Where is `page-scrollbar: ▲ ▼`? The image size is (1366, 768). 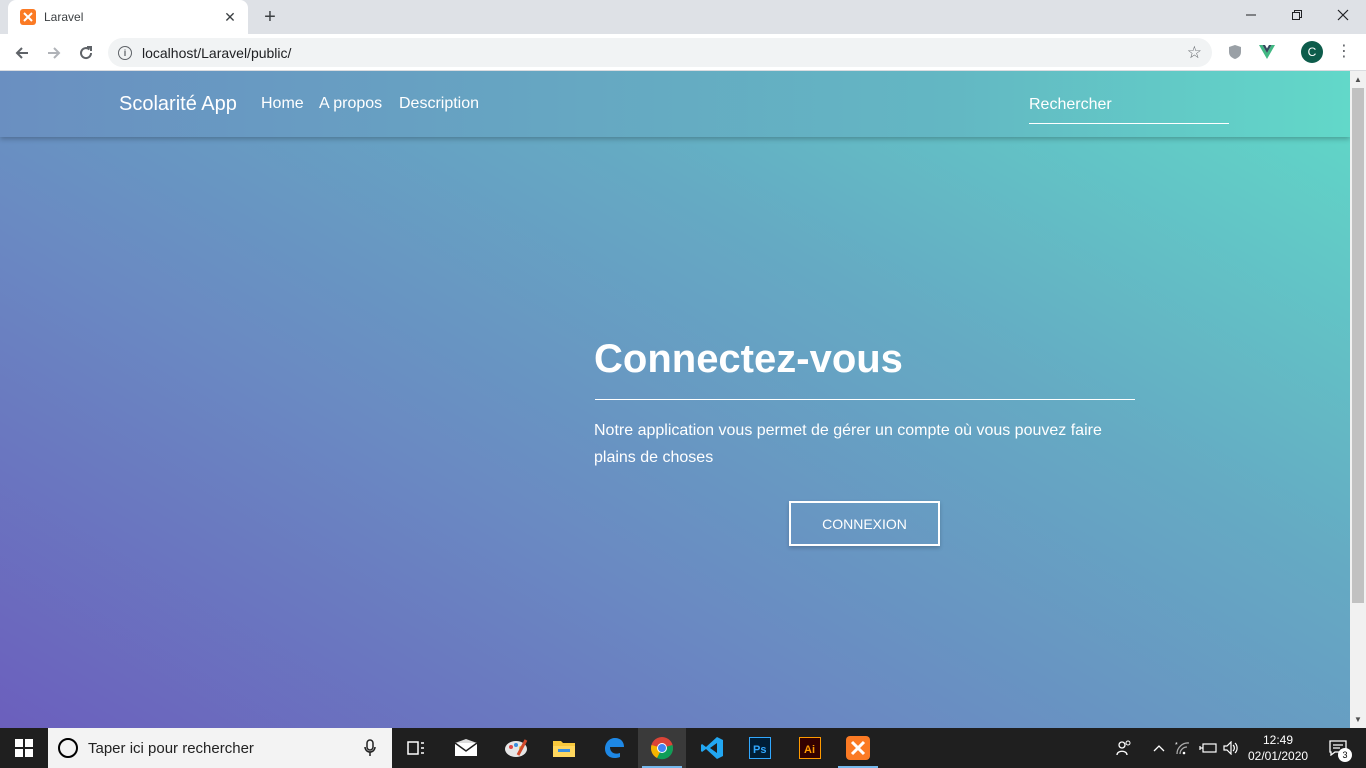 page-scrollbar: ▲ ▼ is located at coordinates (1358, 399).